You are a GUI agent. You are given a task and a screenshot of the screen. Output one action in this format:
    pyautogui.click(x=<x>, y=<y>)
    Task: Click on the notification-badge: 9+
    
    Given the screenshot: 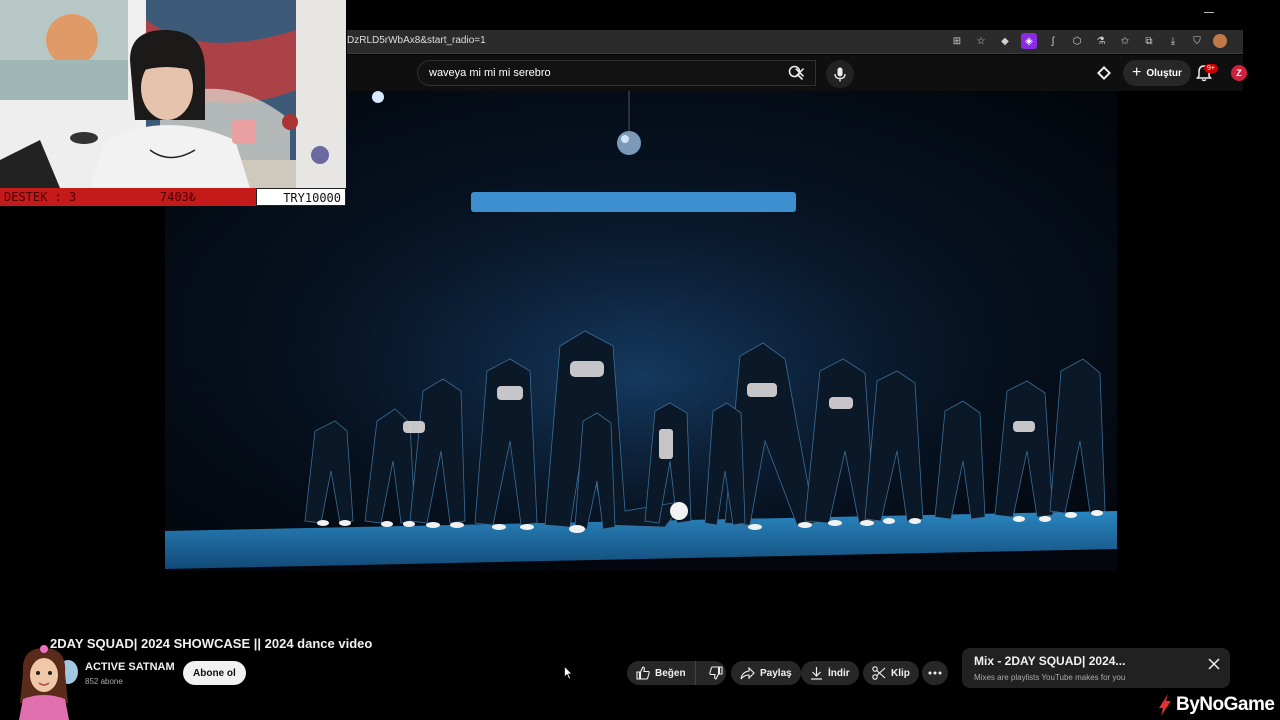 What is the action you would take?
    pyautogui.click(x=1211, y=68)
    